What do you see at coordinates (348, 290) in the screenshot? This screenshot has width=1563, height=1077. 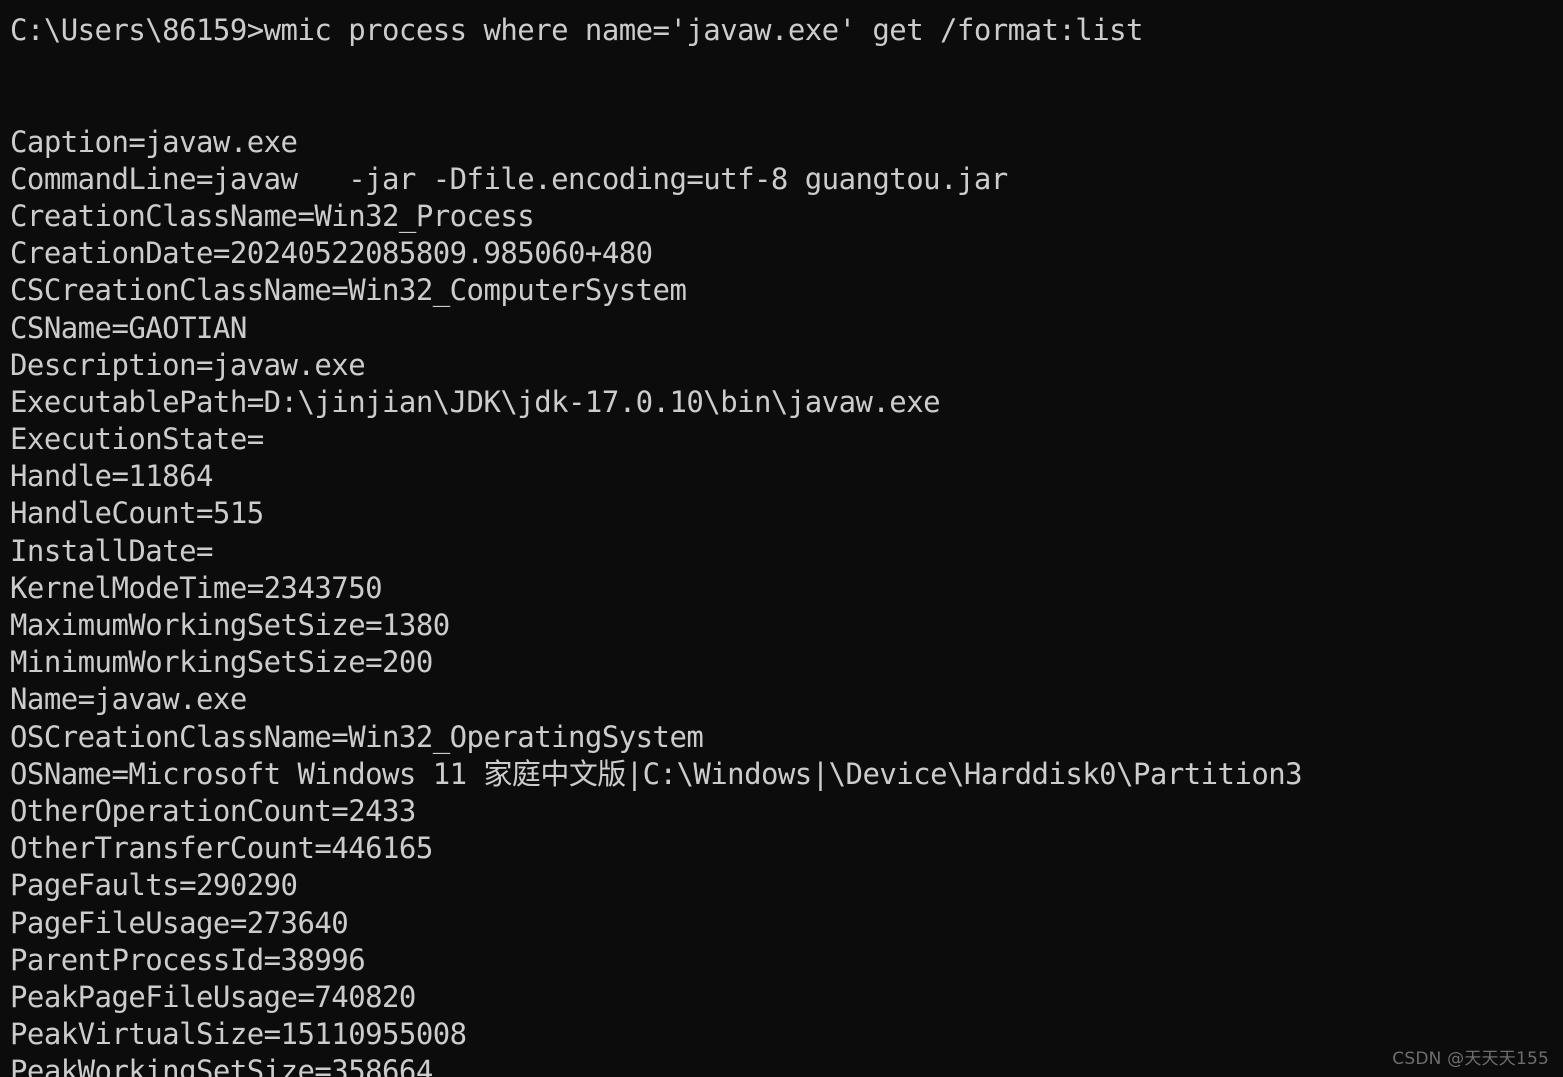 I see `output-line: CSCreationClassName=Win32_ComputerSystem` at bounding box center [348, 290].